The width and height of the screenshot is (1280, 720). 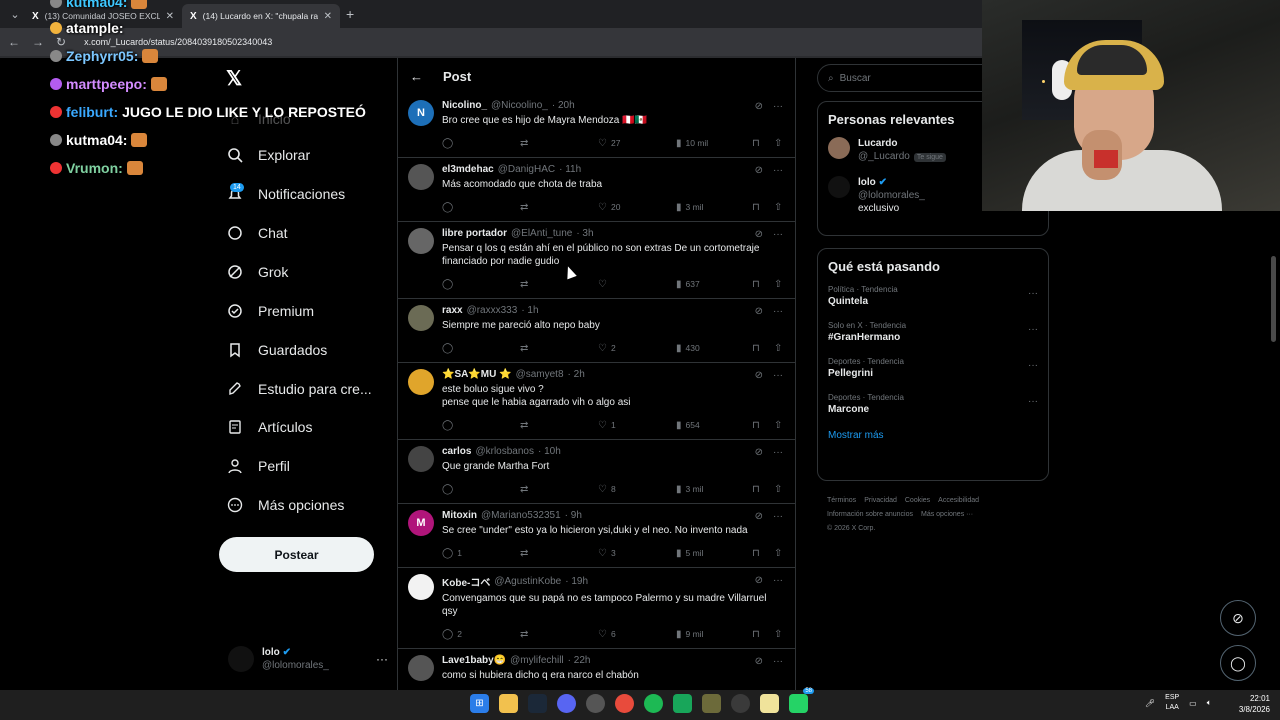 I want to click on author-handle: @Mariano532351, so click(x=521, y=515).